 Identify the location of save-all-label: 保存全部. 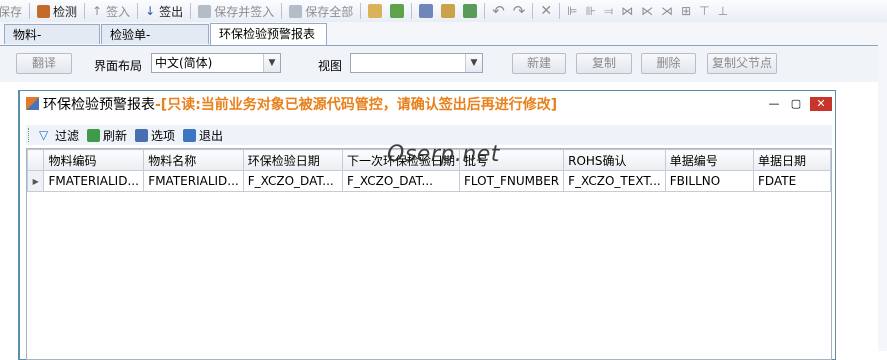
(329, 11).